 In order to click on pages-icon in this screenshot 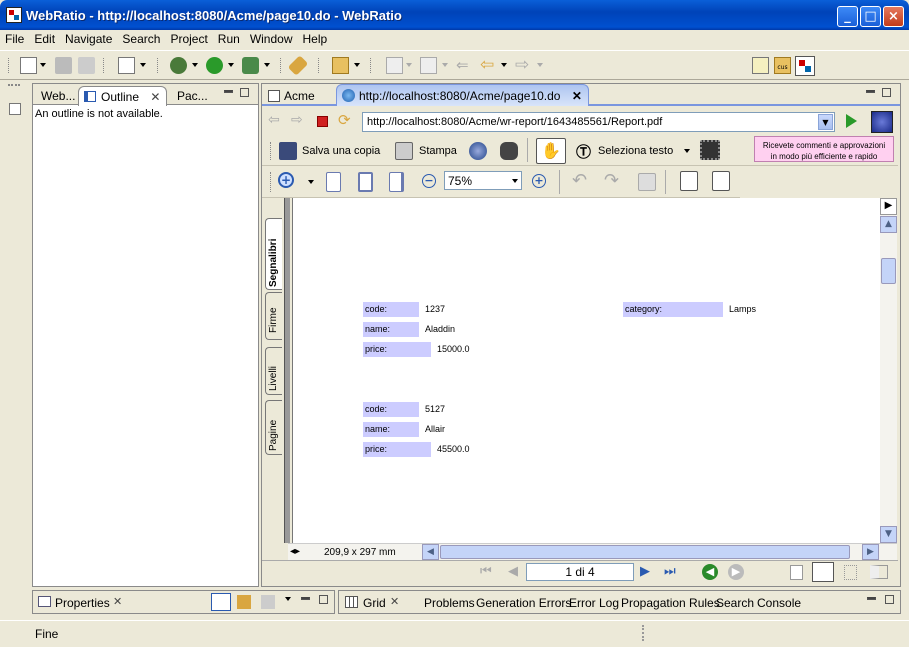, I will do `click(647, 182)`.